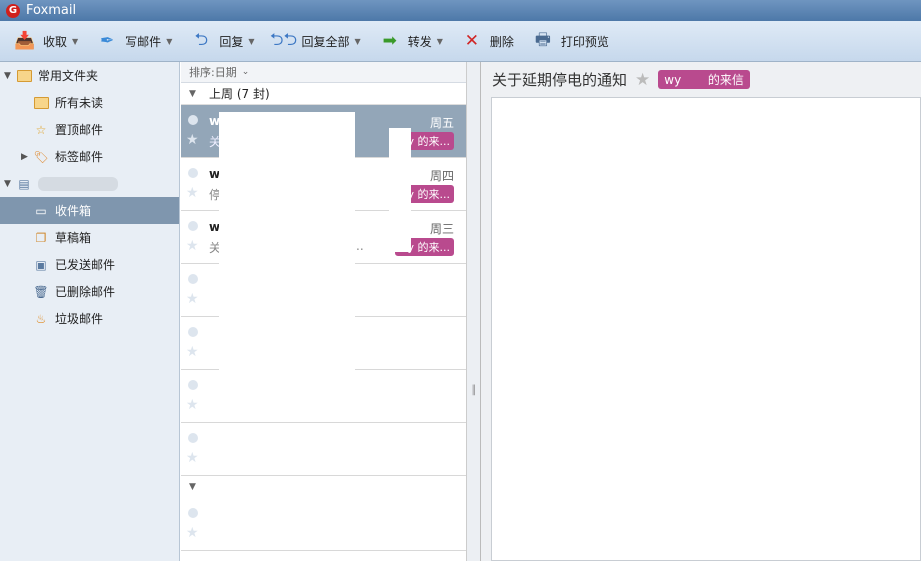 This screenshot has height=561, width=921. Describe the element at coordinates (201, 39) in the screenshot. I see `reply-icon: ⮌` at that location.